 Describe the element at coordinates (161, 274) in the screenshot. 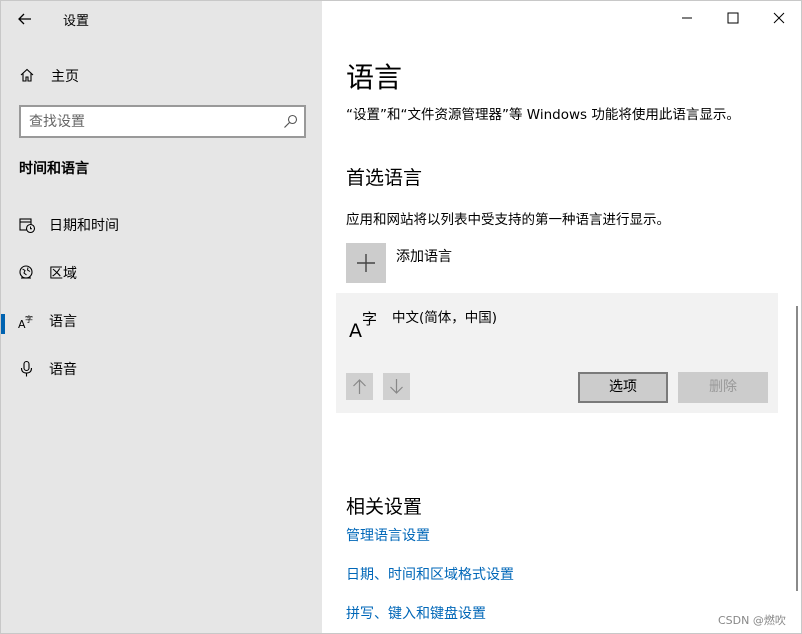

I see `sidebar-item-region: 区域` at that location.